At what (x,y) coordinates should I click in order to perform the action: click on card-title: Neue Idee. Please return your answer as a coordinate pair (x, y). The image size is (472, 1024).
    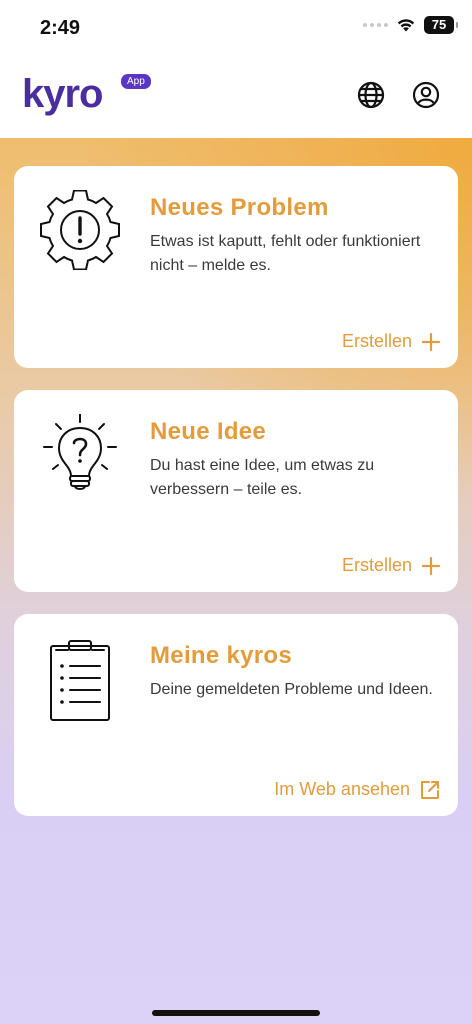
    Looking at the image, I should click on (208, 431).